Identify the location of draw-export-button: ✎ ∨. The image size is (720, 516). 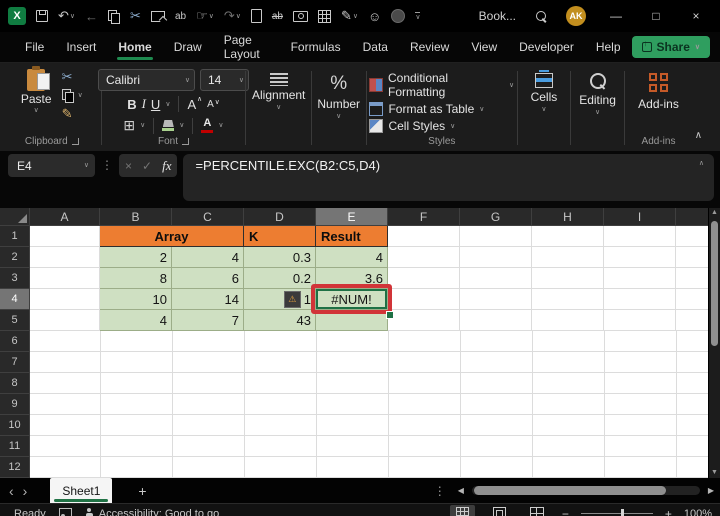
(349, 16).